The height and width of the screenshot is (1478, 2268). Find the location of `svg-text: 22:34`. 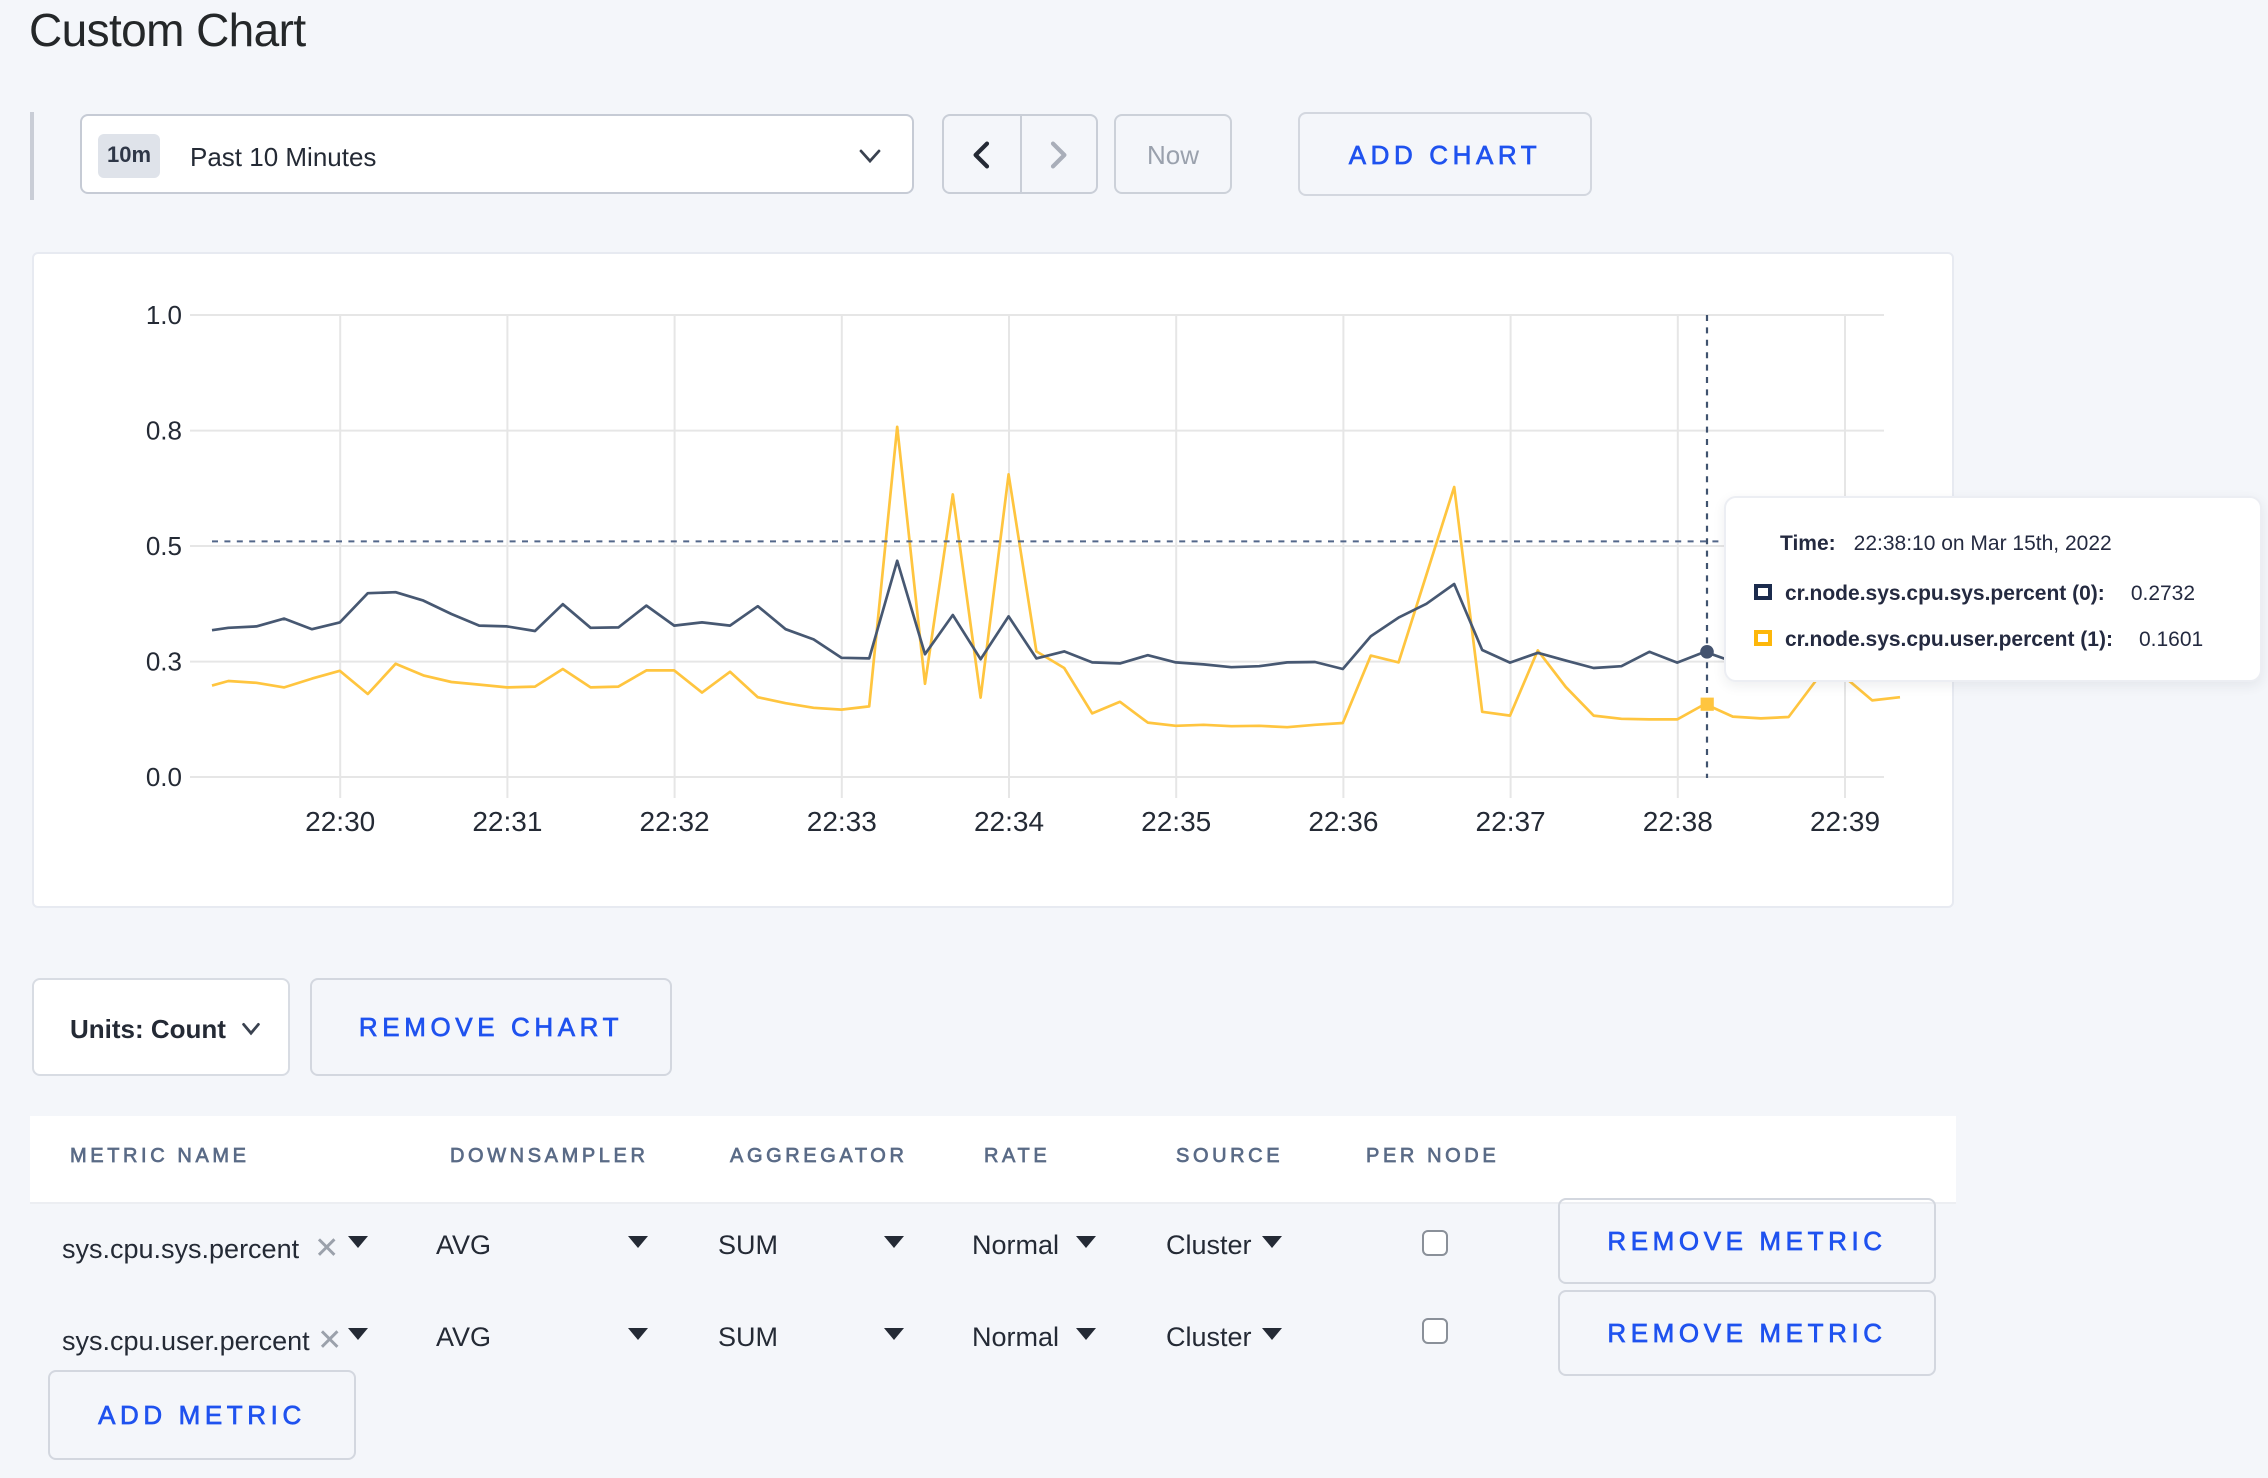

svg-text: 22:34 is located at coordinates (1009, 821).